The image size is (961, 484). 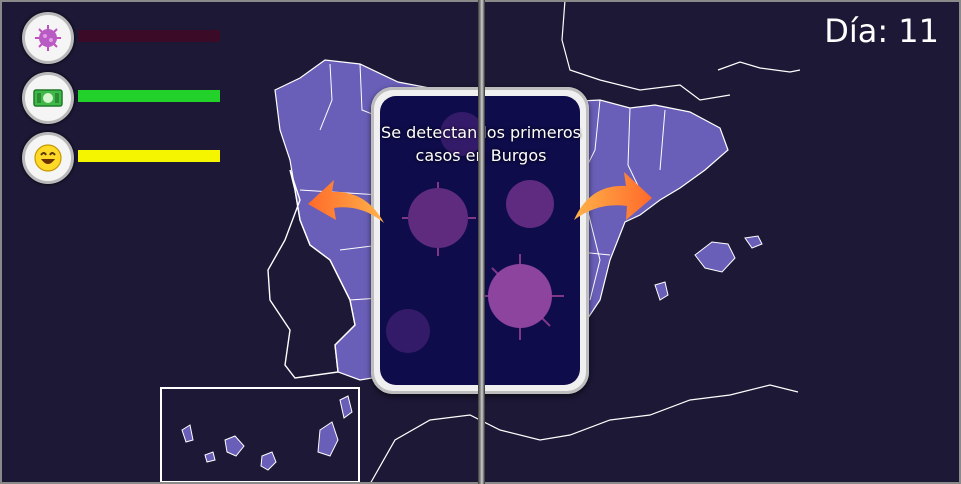 I want to click on happiness-bar, so click(x=149, y=156).